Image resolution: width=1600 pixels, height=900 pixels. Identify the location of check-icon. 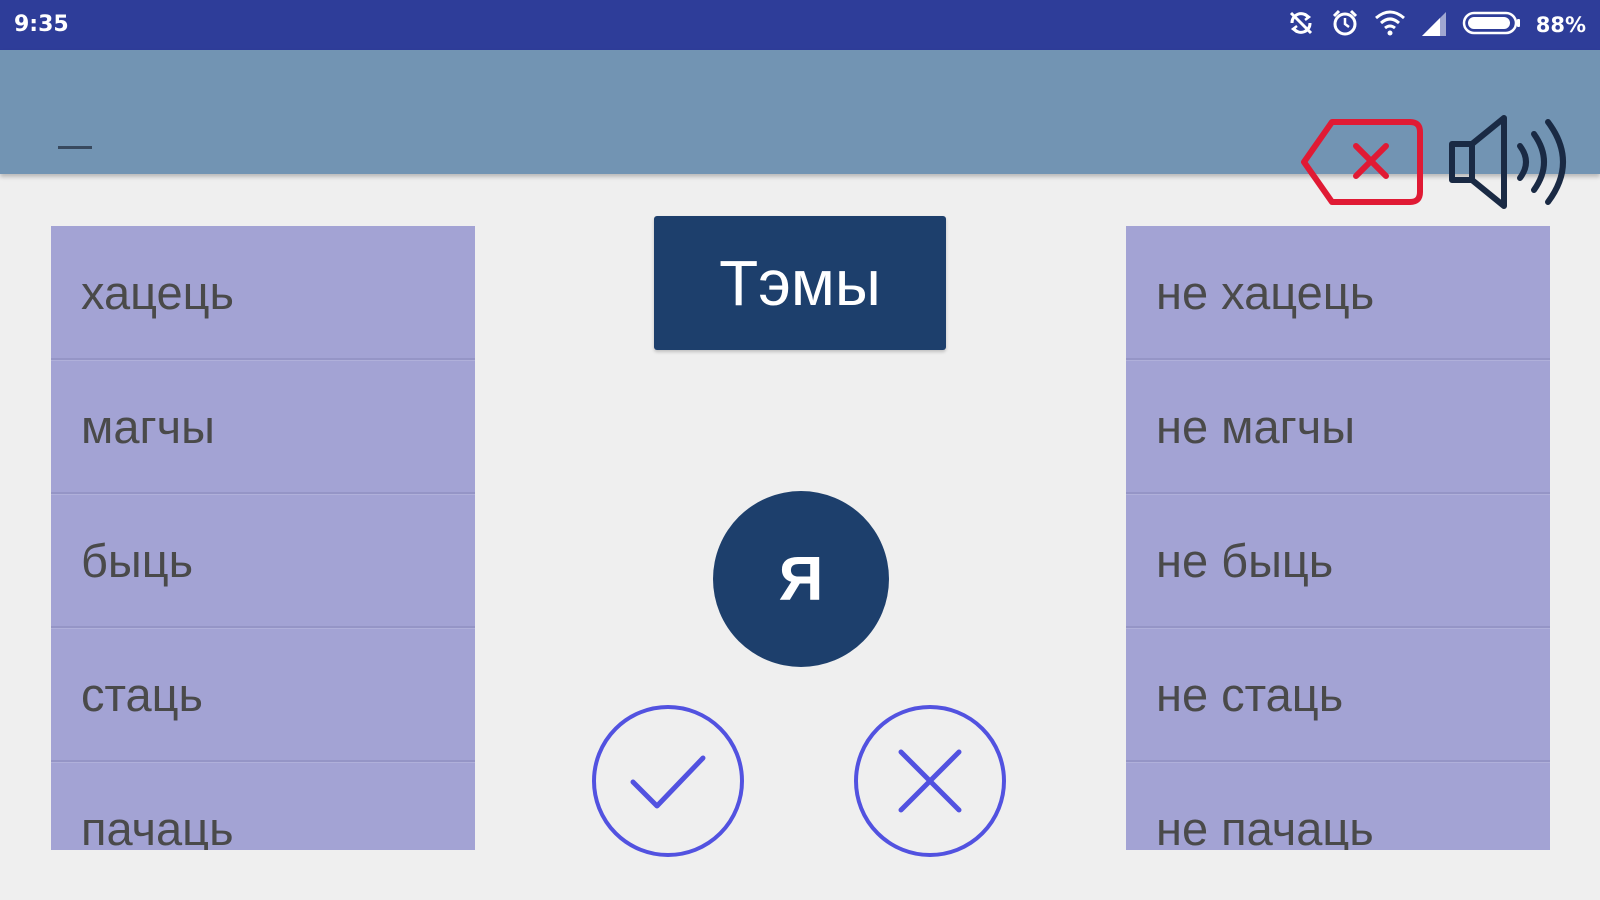
(668, 782).